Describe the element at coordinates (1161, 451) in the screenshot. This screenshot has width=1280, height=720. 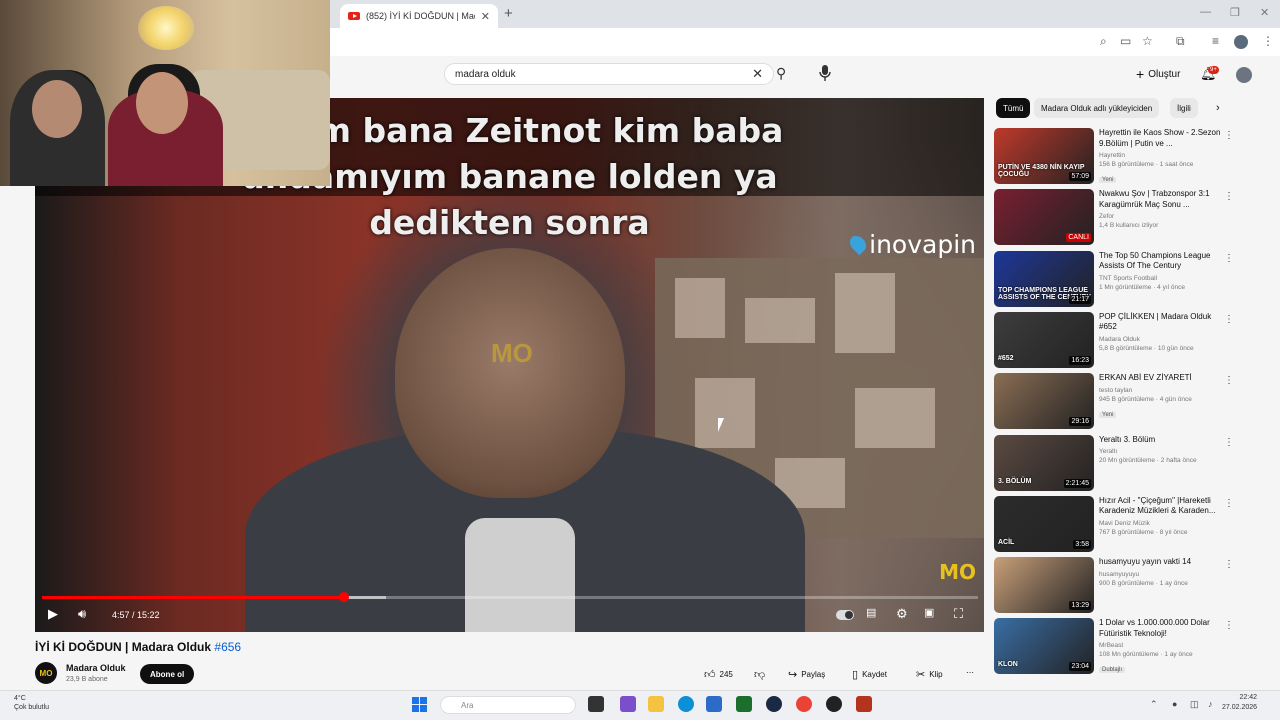
I see `recommendation-channel: Yeraltı` at that location.